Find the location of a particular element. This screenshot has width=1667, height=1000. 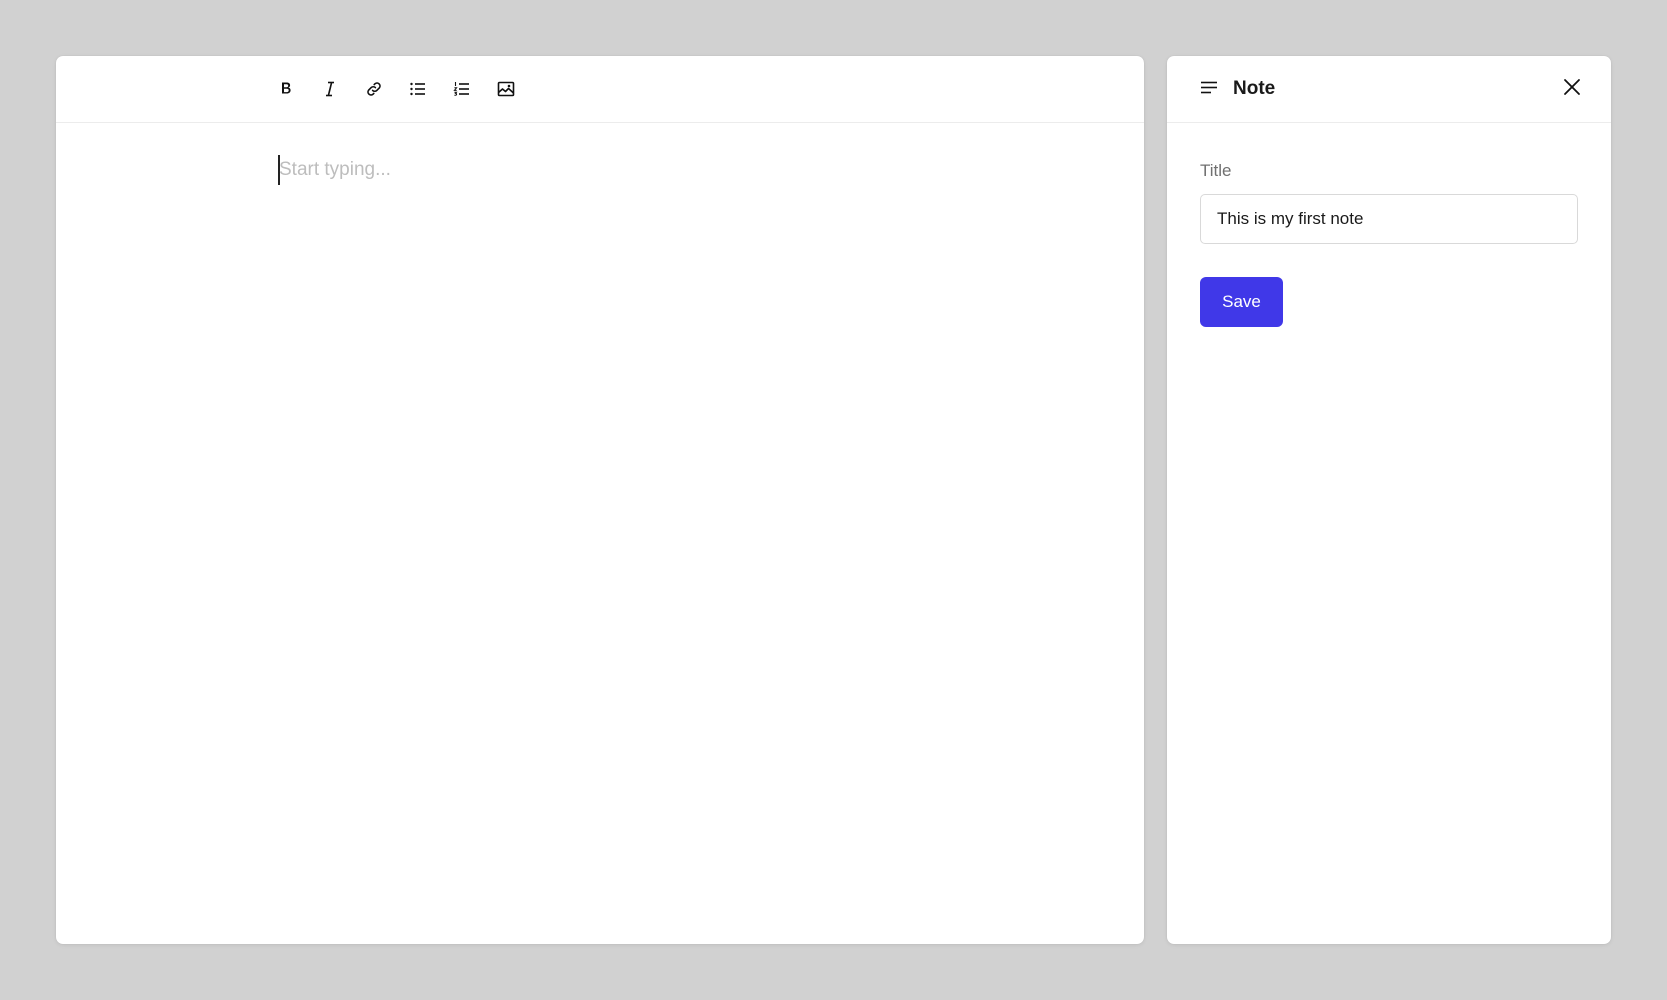

link-button is located at coordinates (374, 89).